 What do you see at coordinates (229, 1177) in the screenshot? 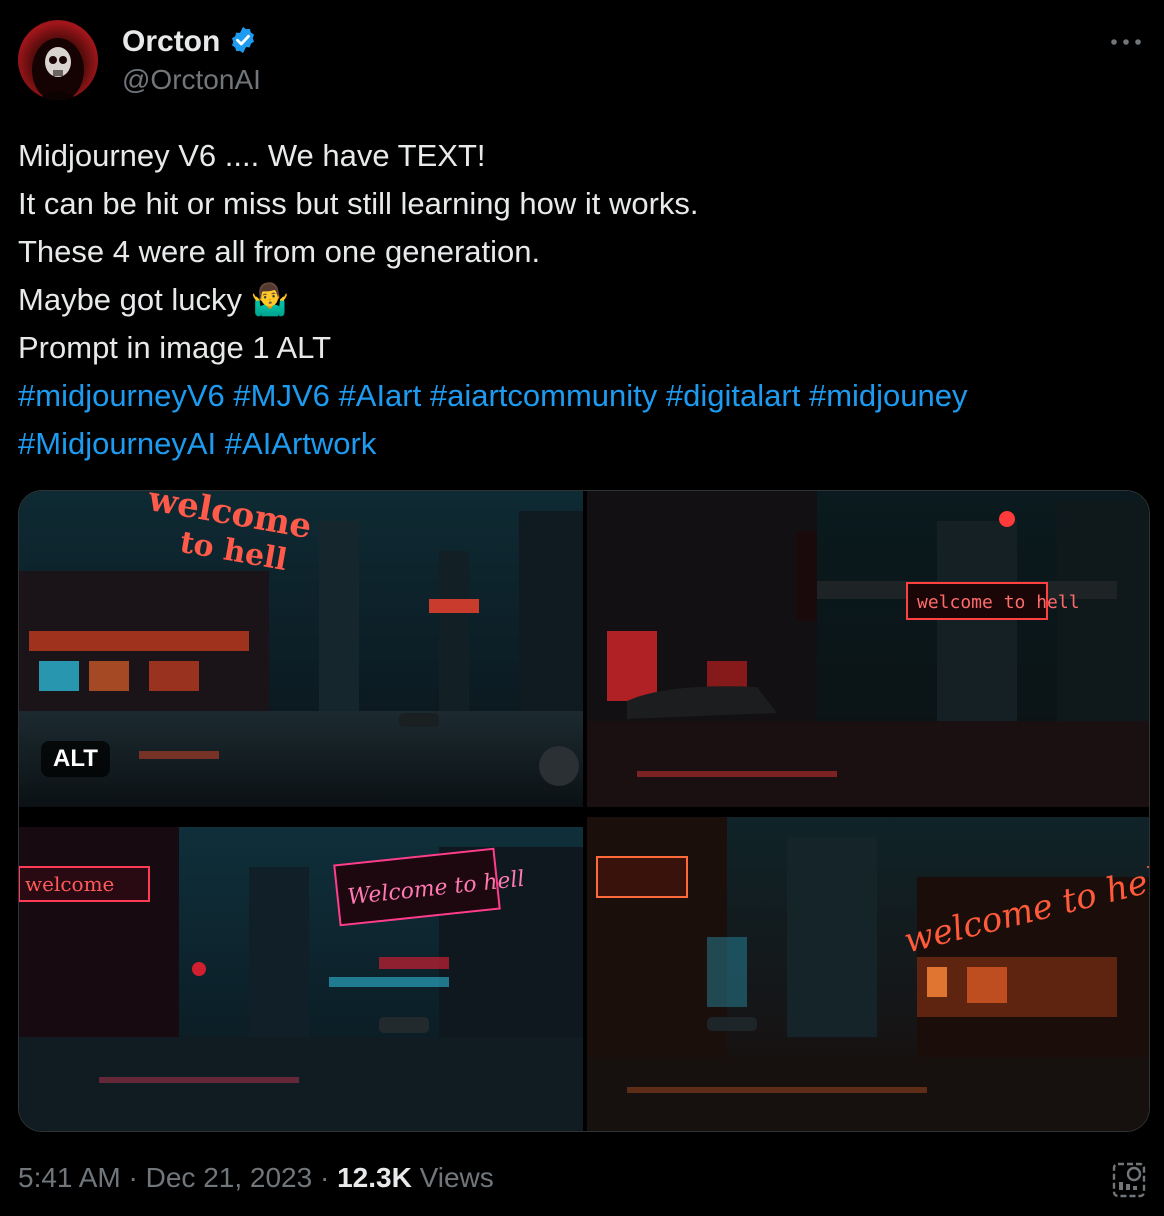
I see `post-date: Dec 21, 2023` at bounding box center [229, 1177].